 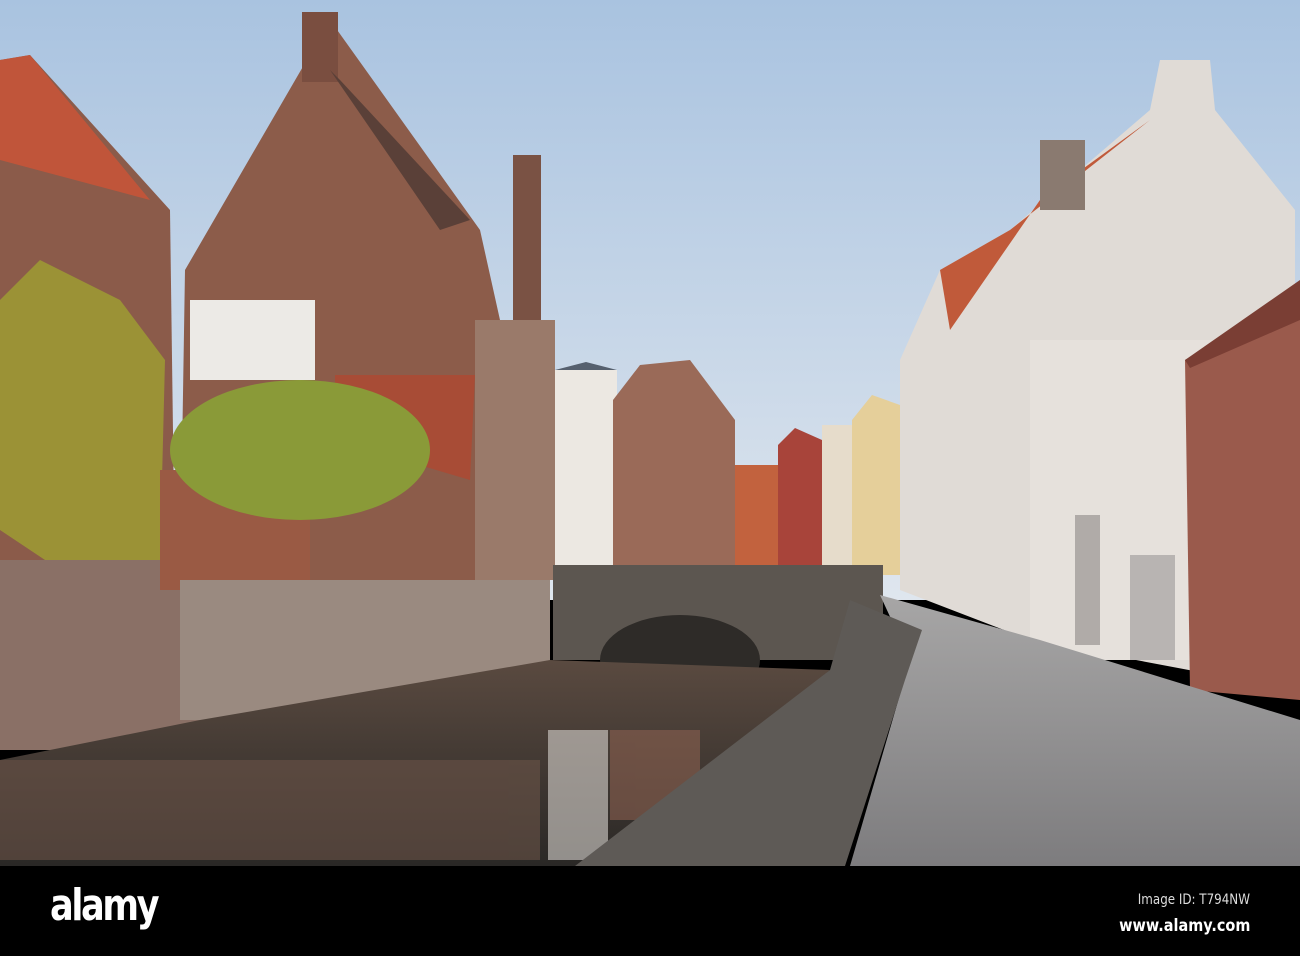 What do you see at coordinates (105, 905) in the screenshot?
I see `alamy-logo: alamy` at bounding box center [105, 905].